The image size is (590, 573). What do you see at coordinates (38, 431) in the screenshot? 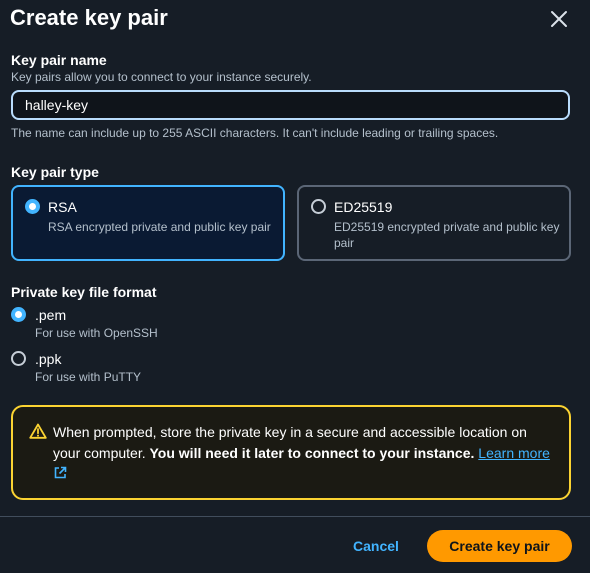
I see `warning-icon` at bounding box center [38, 431].